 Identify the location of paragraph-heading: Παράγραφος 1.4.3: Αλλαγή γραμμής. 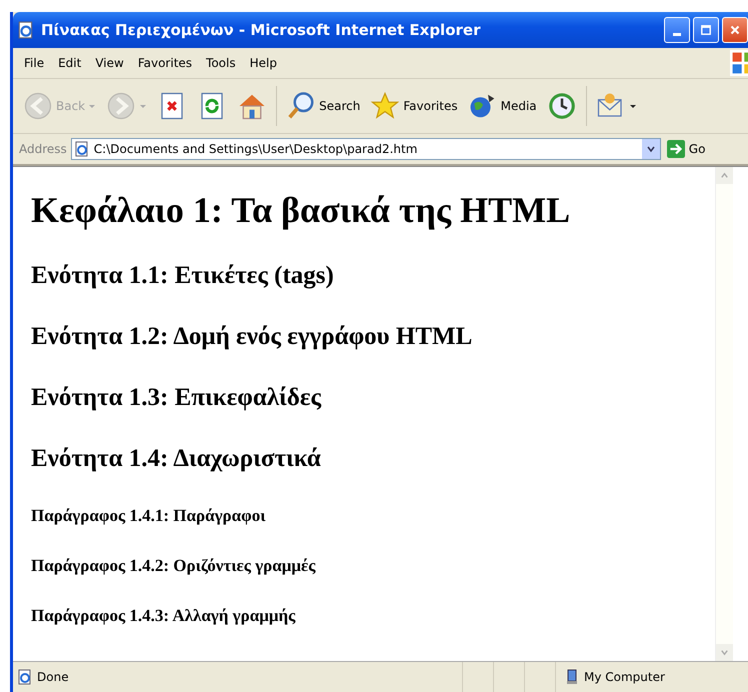
(163, 616).